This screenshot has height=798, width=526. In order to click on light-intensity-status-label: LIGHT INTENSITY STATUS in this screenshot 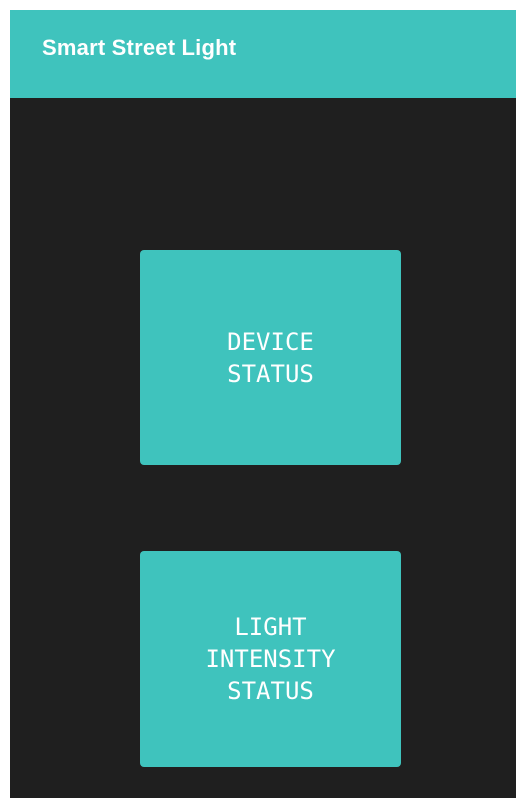, I will do `click(270, 659)`.